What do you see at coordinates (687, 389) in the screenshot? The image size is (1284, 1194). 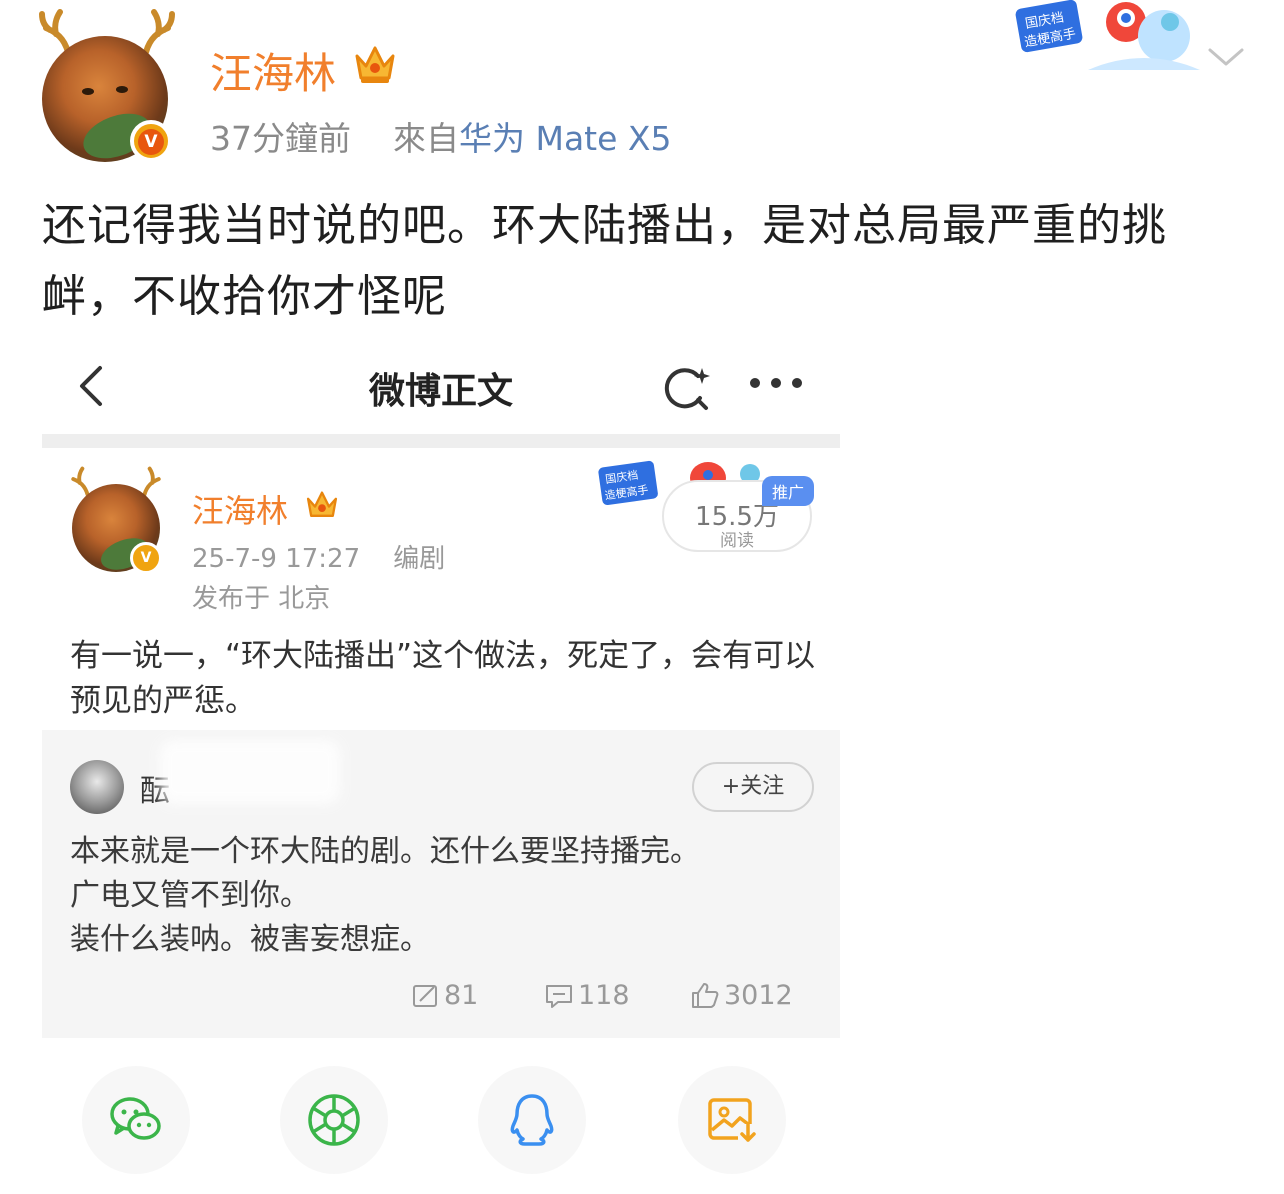 I see `refresh-icon` at bounding box center [687, 389].